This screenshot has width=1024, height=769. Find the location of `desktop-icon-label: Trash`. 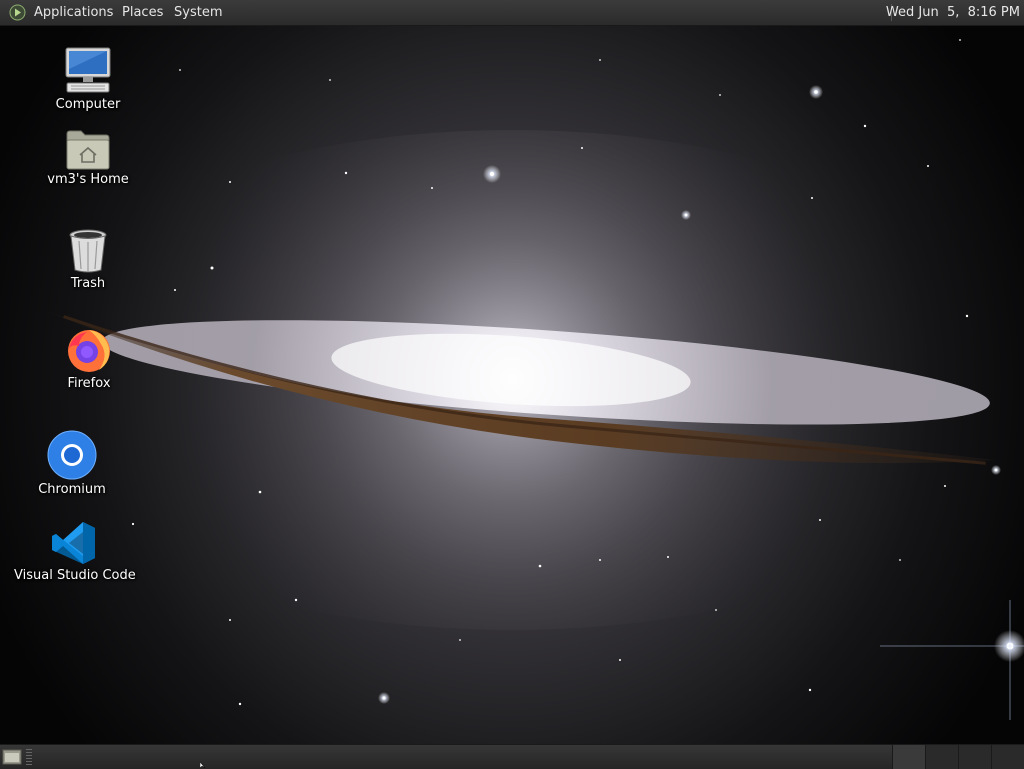

desktop-icon-label: Trash is located at coordinates (88, 283).